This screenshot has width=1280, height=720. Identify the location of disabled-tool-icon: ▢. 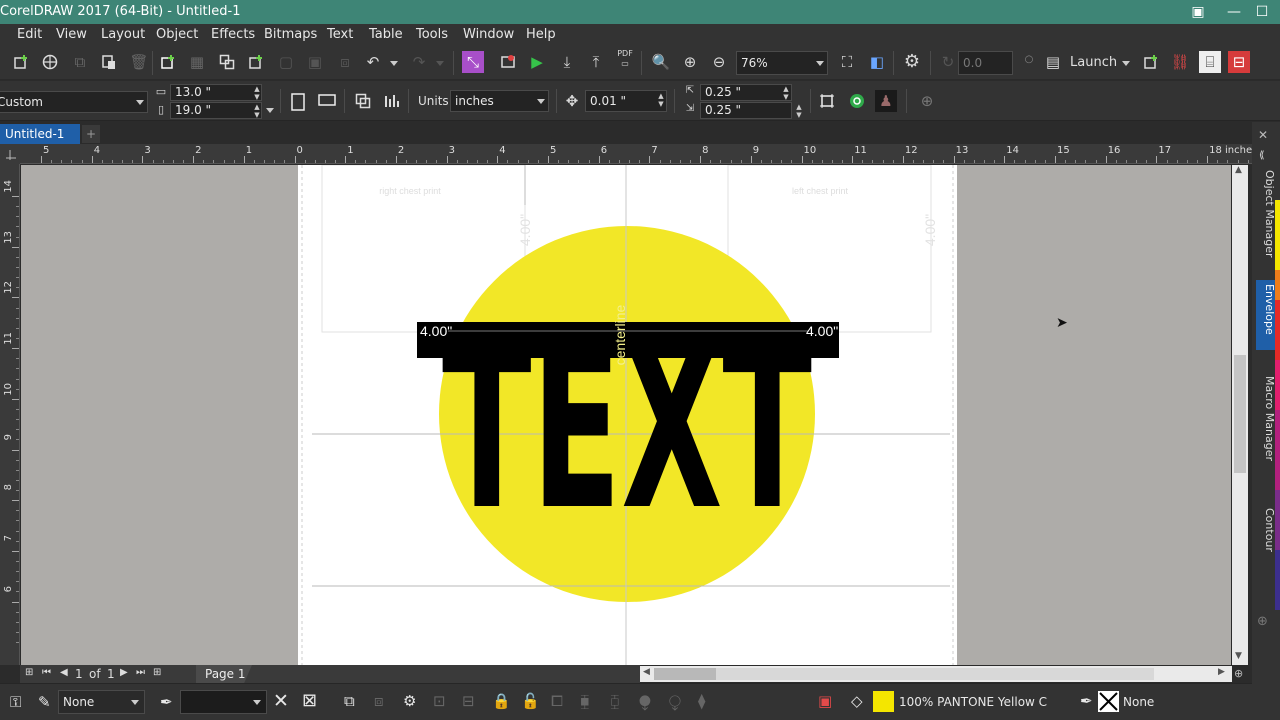
(286, 62).